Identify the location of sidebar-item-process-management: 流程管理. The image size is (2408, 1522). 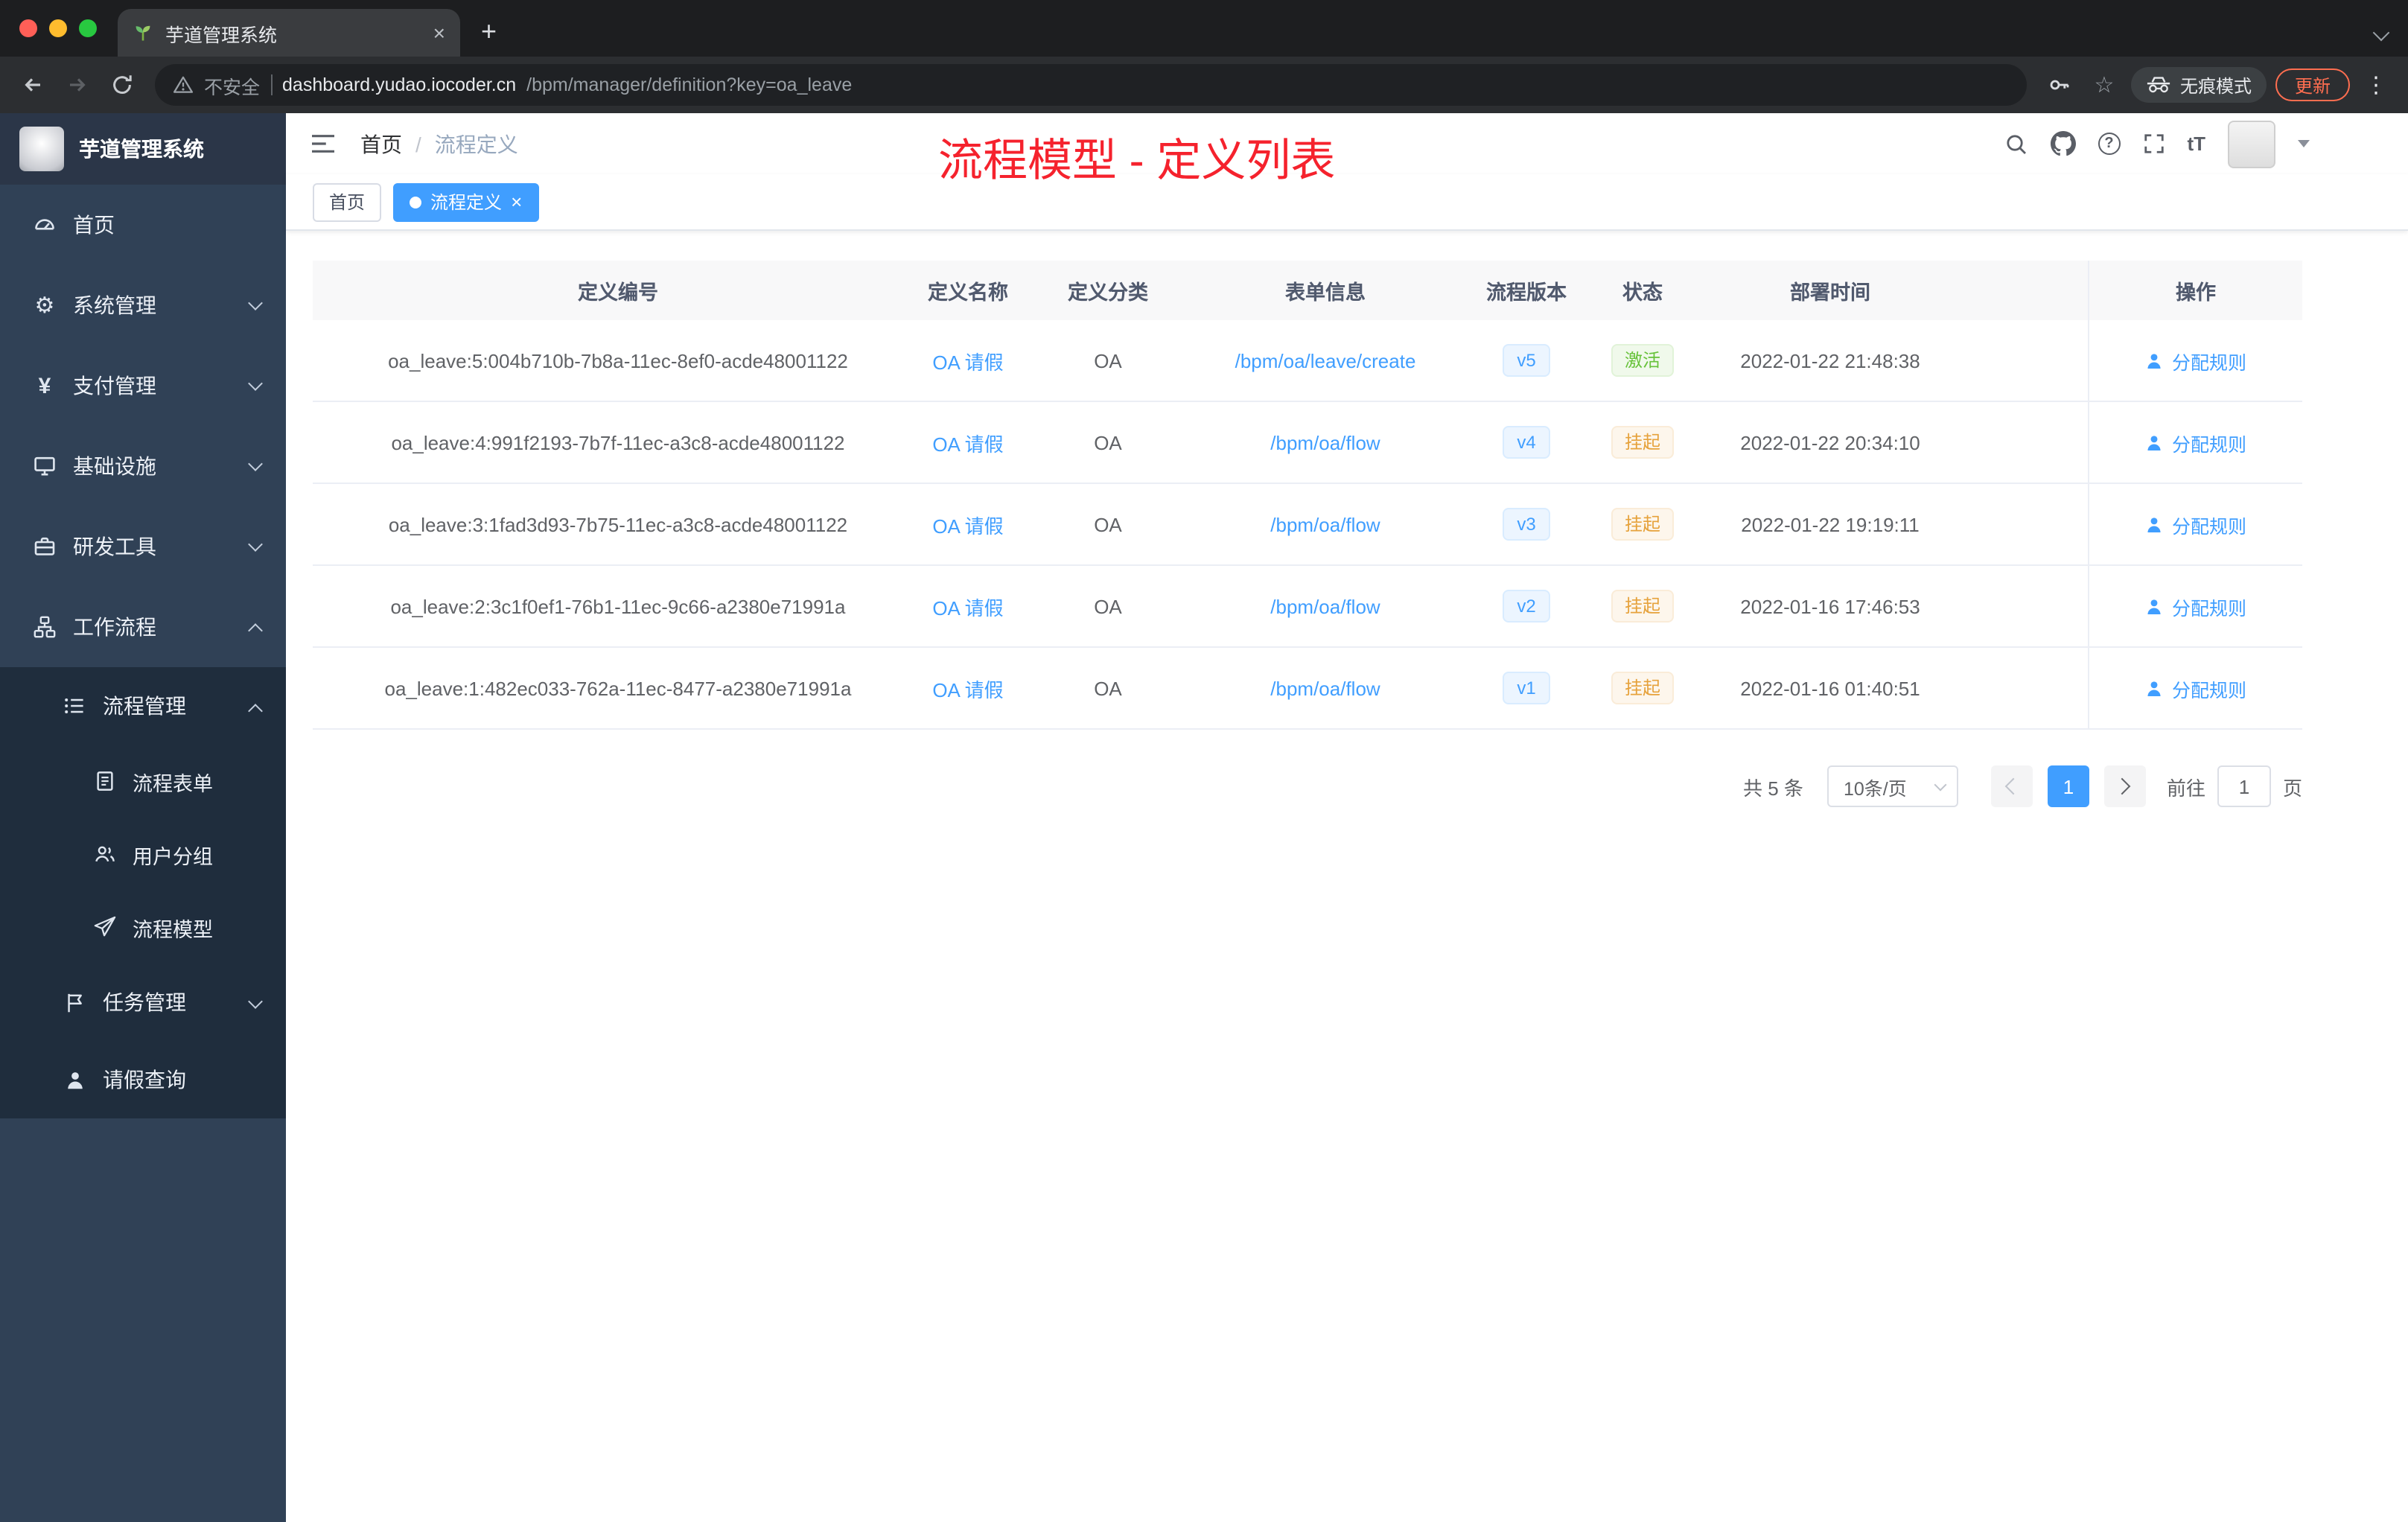
(143, 706).